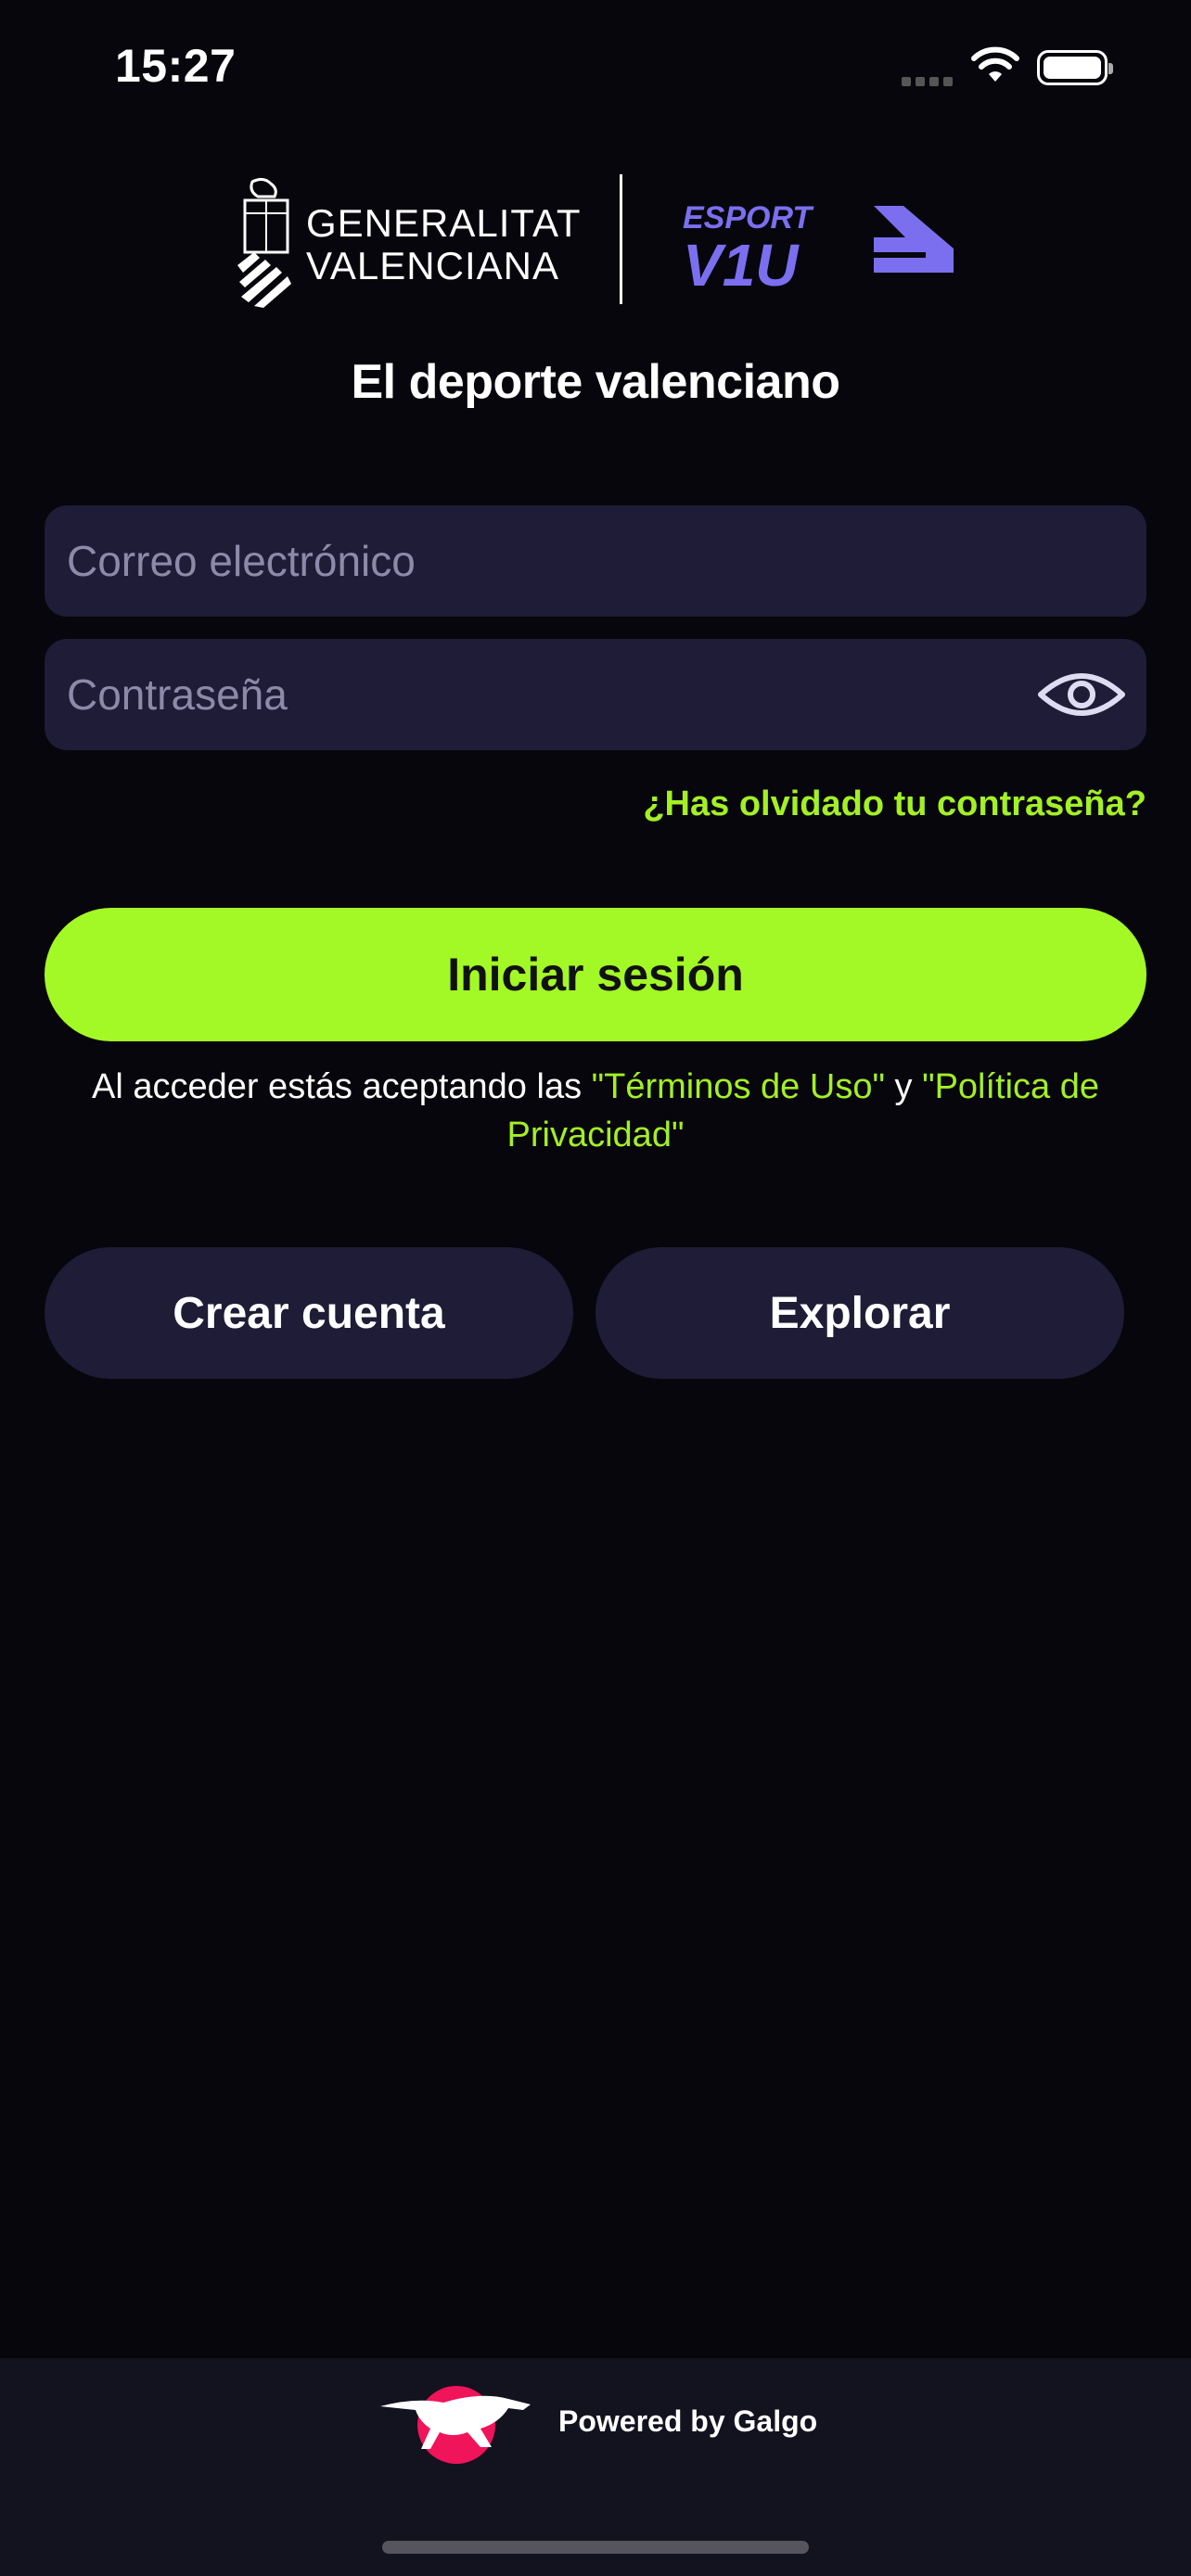  What do you see at coordinates (860, 1313) in the screenshot?
I see `explore-button: Explorar` at bounding box center [860, 1313].